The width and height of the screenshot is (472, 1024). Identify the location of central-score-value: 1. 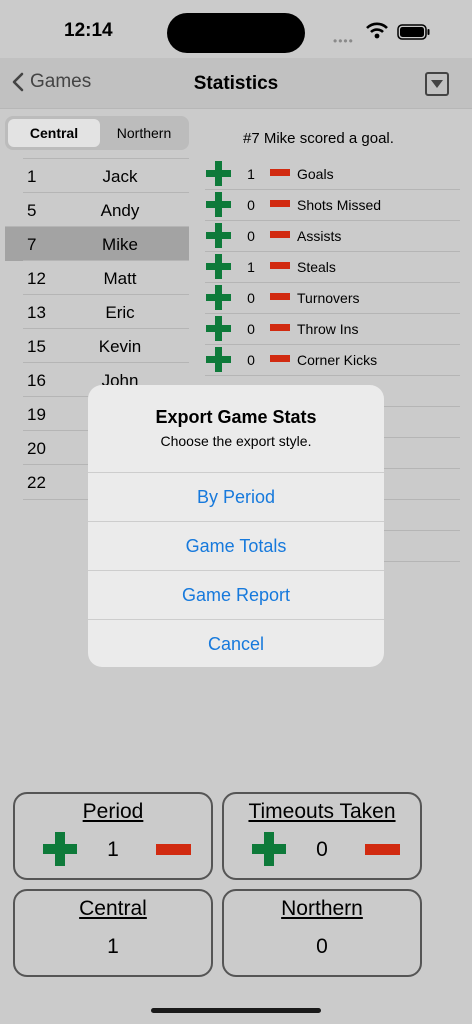
(113, 946).